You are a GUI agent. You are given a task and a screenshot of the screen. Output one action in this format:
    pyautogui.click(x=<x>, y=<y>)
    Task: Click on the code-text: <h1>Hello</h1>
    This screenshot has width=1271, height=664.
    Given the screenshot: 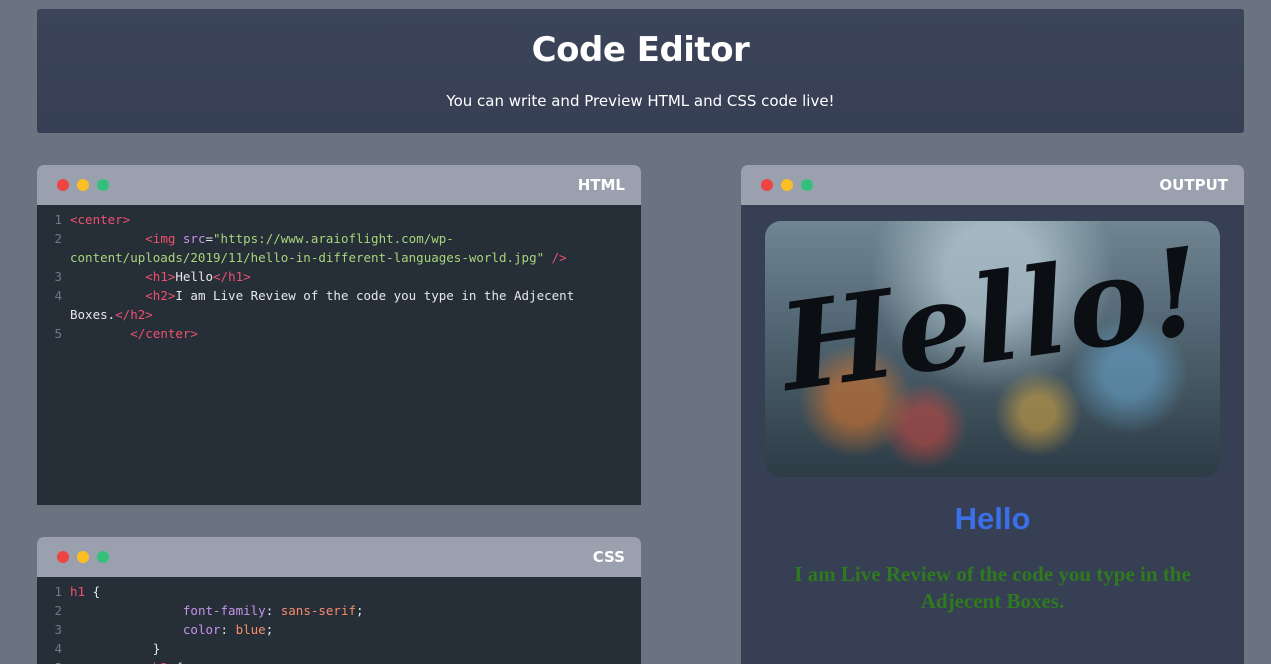 What is the action you would take?
    pyautogui.click(x=198, y=276)
    